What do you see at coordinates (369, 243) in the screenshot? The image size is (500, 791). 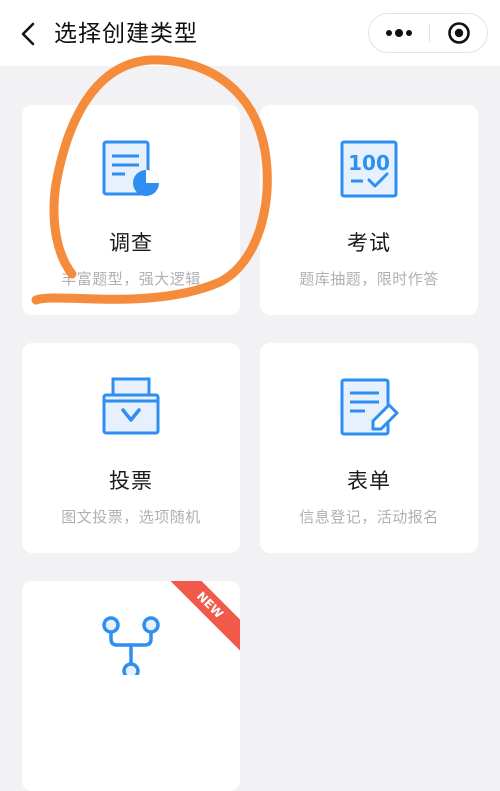 I see `card-title: 考试` at bounding box center [369, 243].